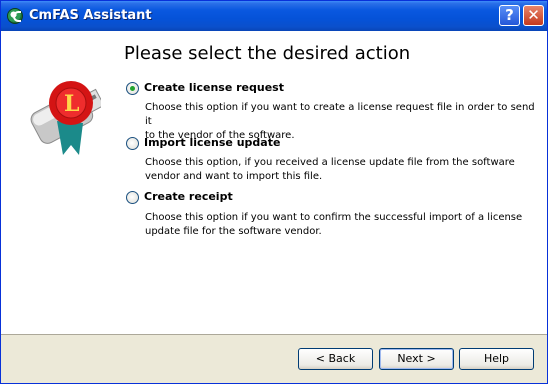 This screenshot has height=384, width=548. Describe the element at coordinates (71, 104) in the screenshot. I see `svg-text: L` at that location.